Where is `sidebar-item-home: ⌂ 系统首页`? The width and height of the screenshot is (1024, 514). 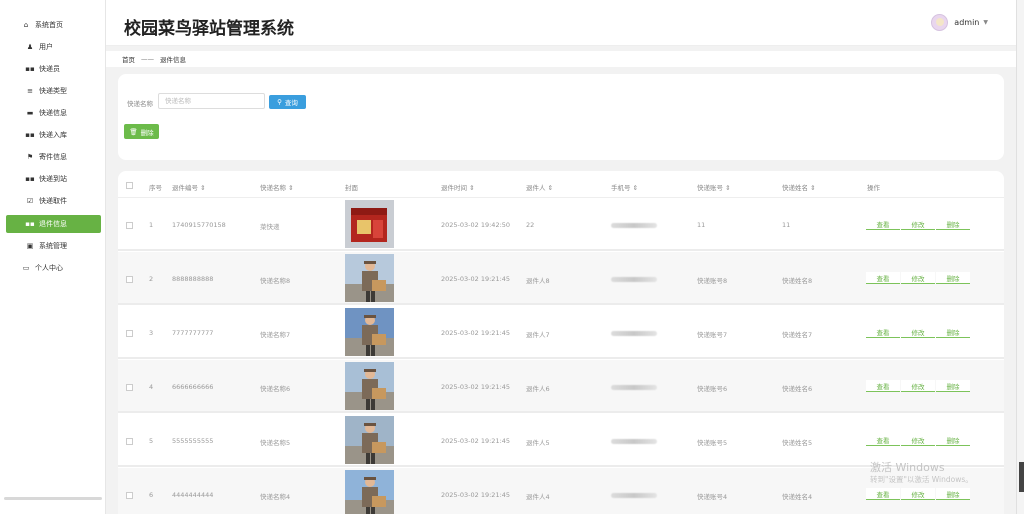 sidebar-item-home: ⌂ 系统首页 is located at coordinates (53, 25).